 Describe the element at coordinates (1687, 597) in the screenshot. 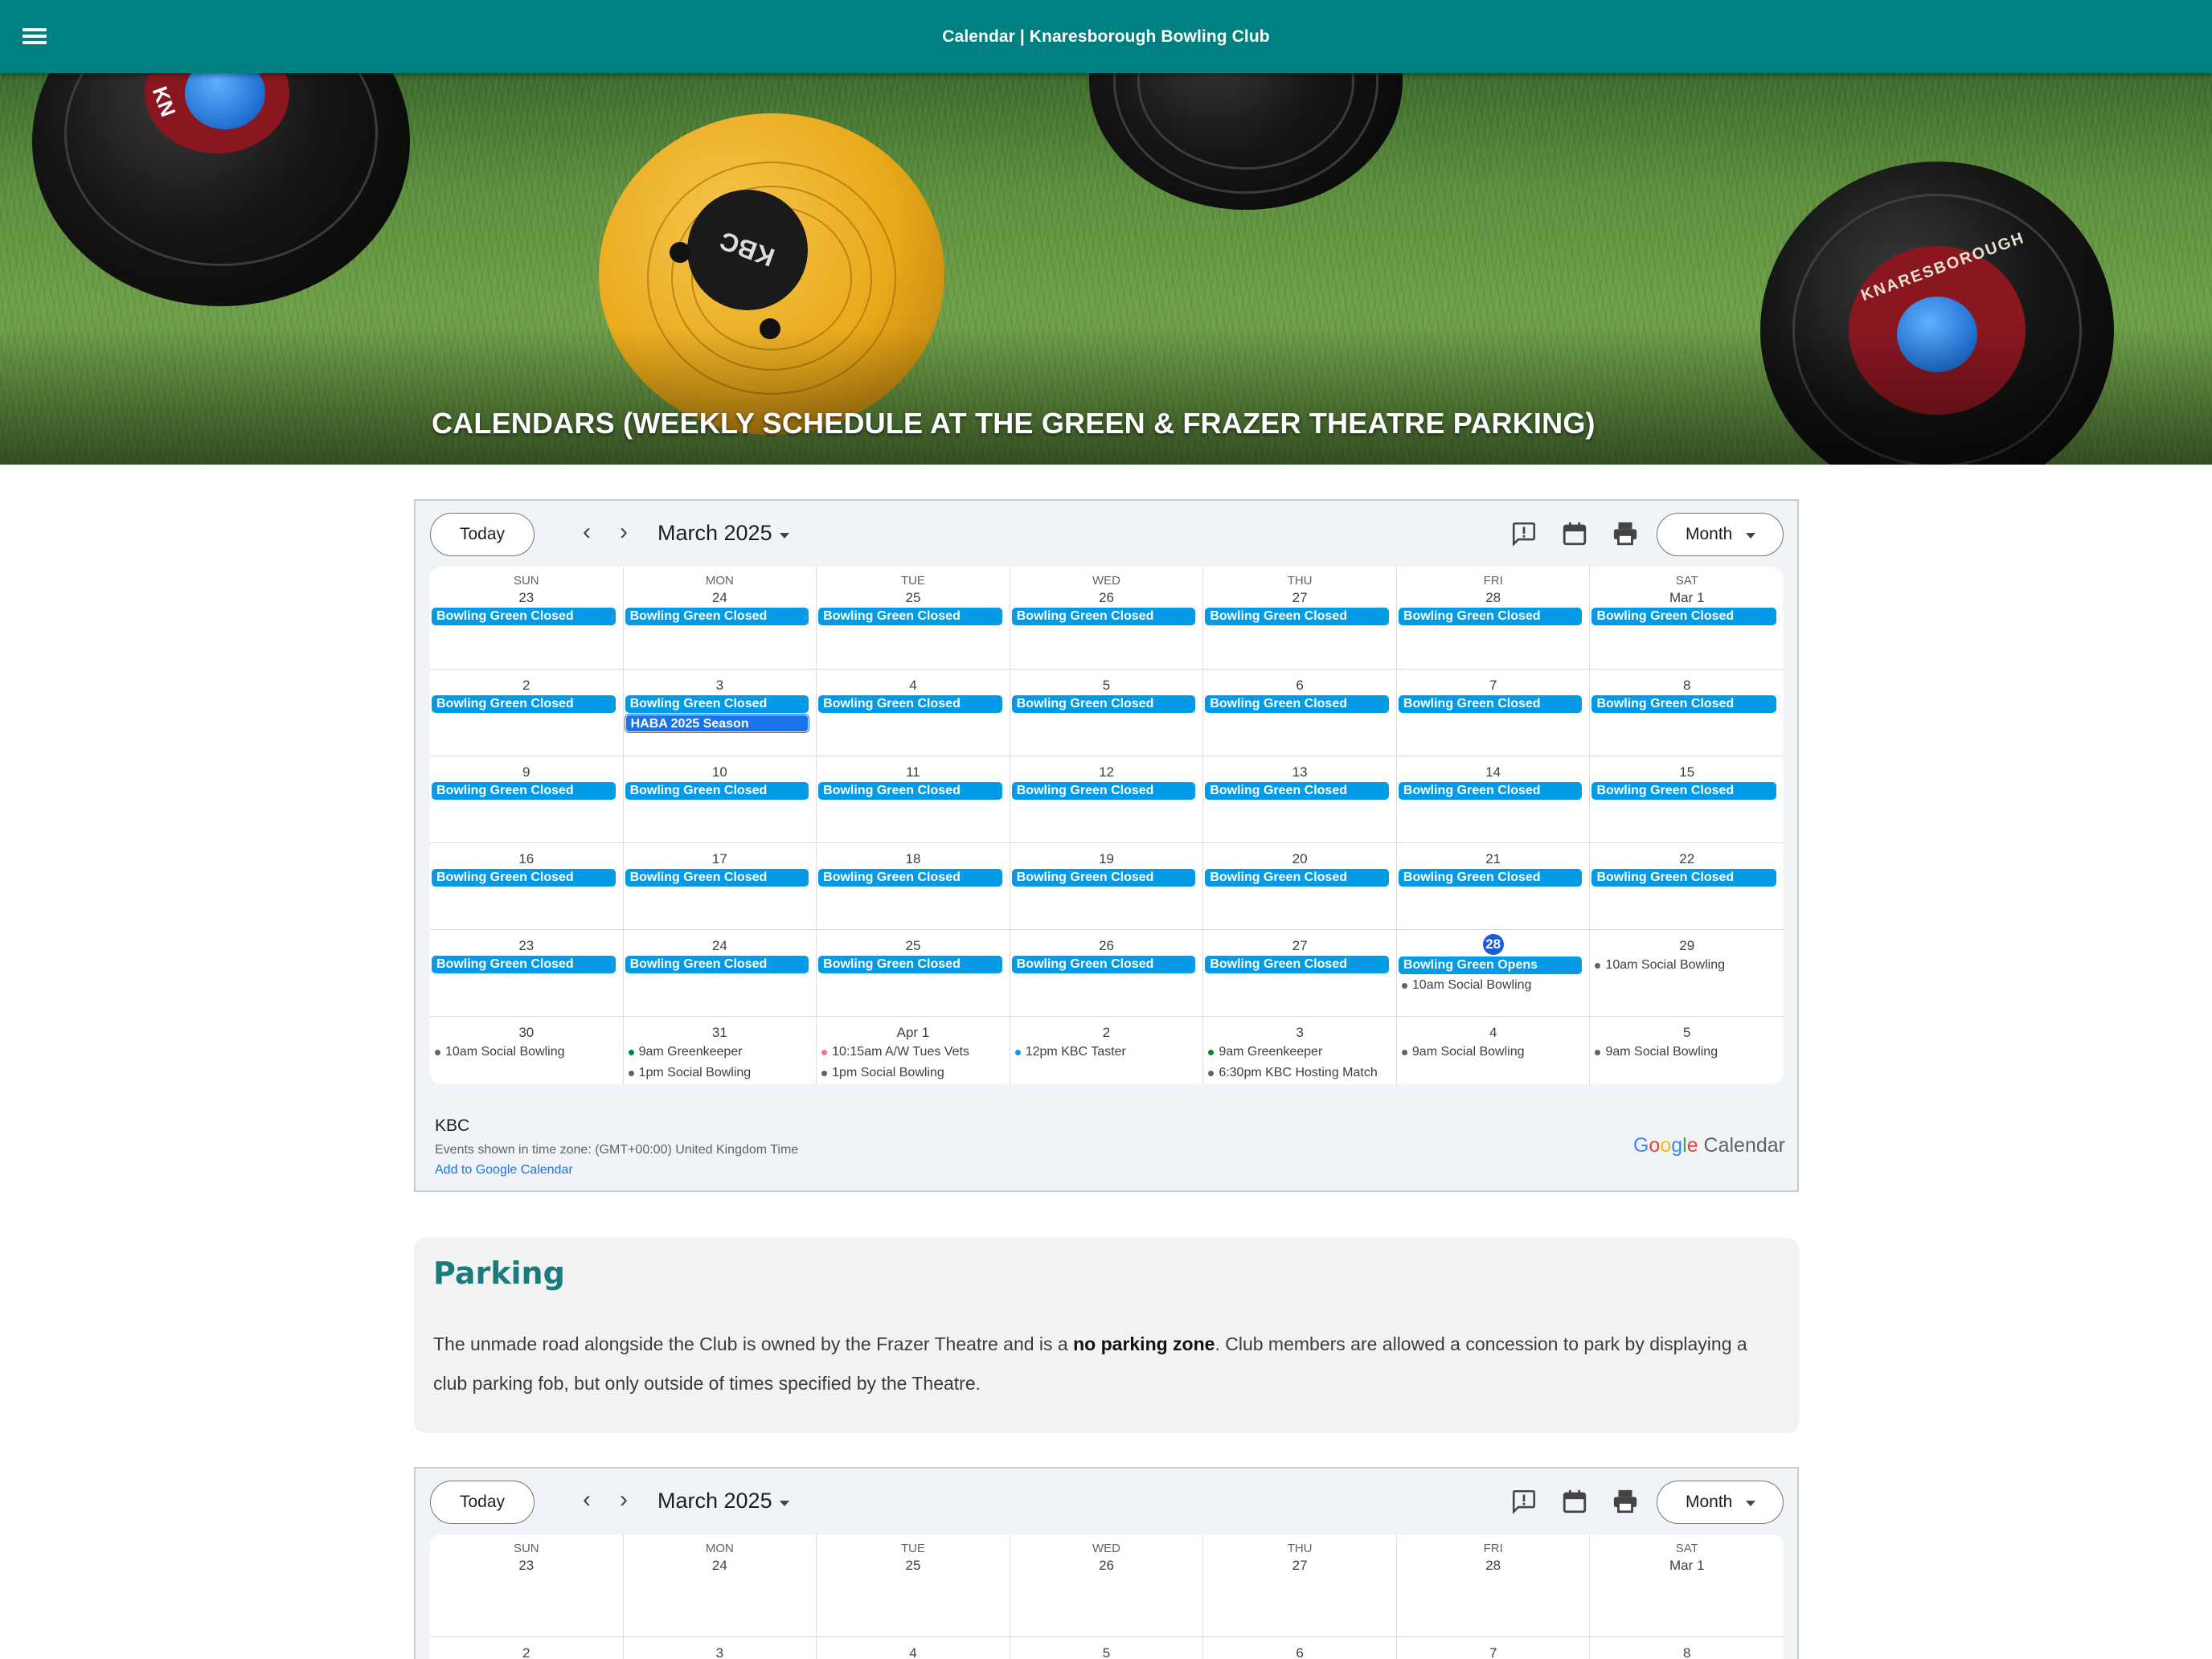

I see `date-number: Mar 1` at that location.